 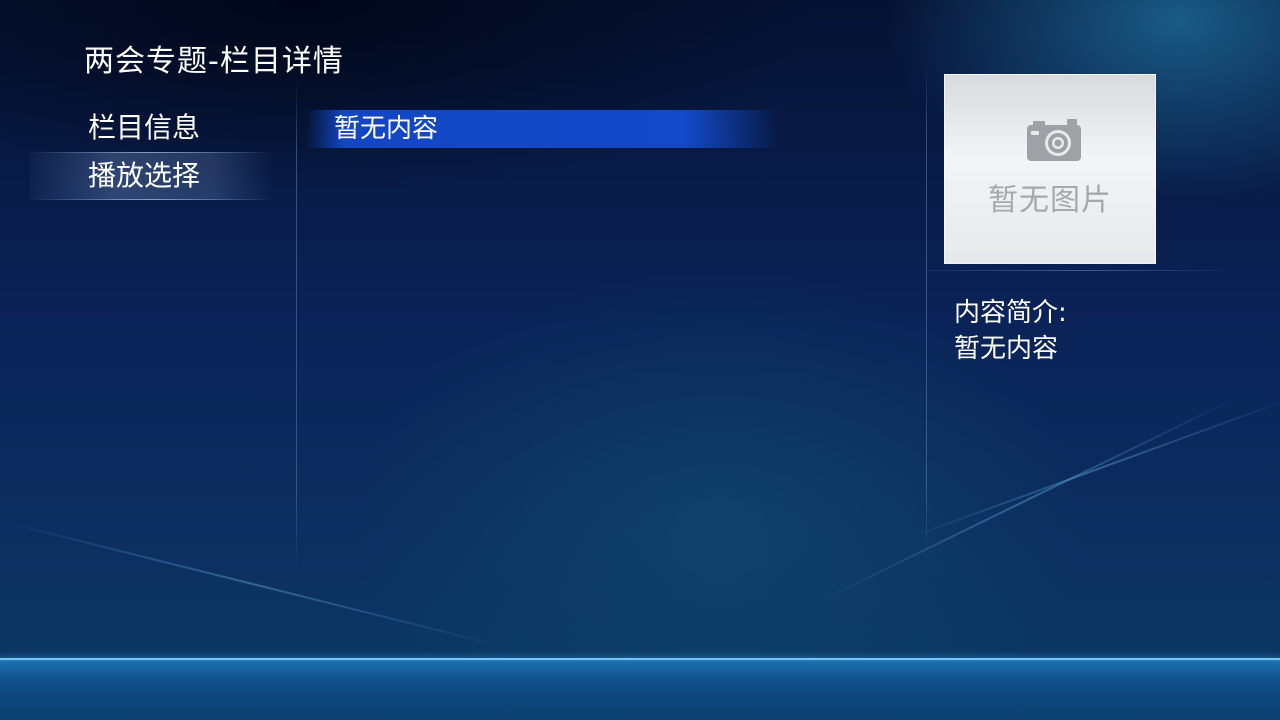 What do you see at coordinates (152, 176) in the screenshot?
I see `sidebar-item-play-select: 播放选择` at bounding box center [152, 176].